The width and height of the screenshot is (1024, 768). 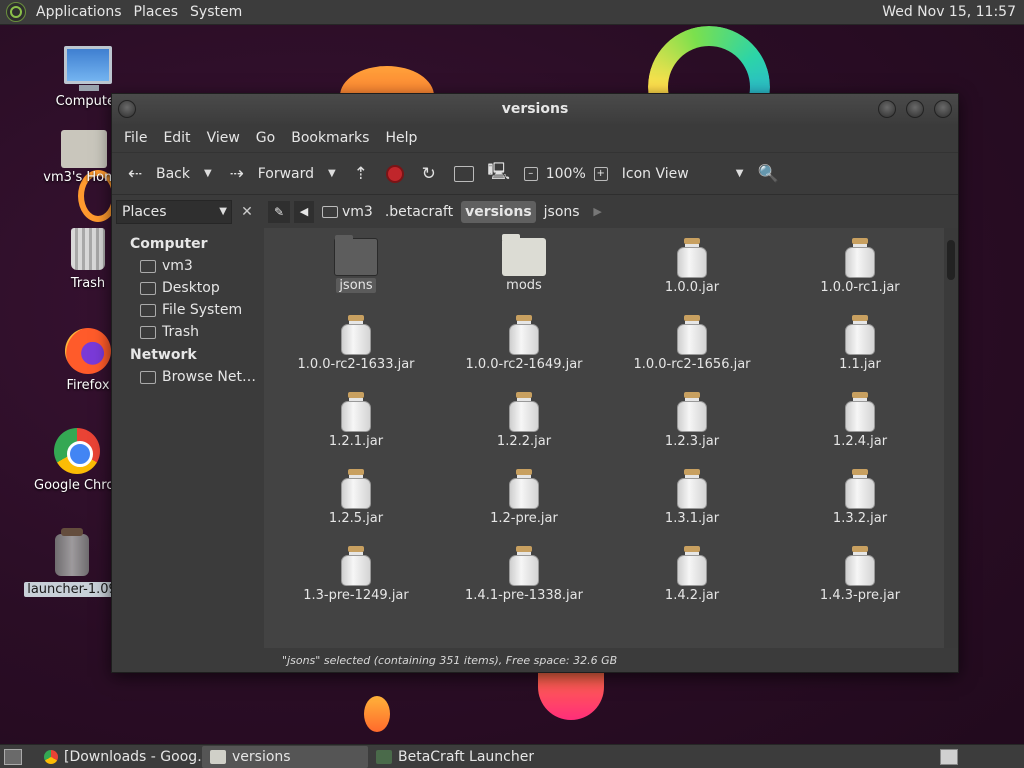 I want to click on home-button, so click(x=464, y=173).